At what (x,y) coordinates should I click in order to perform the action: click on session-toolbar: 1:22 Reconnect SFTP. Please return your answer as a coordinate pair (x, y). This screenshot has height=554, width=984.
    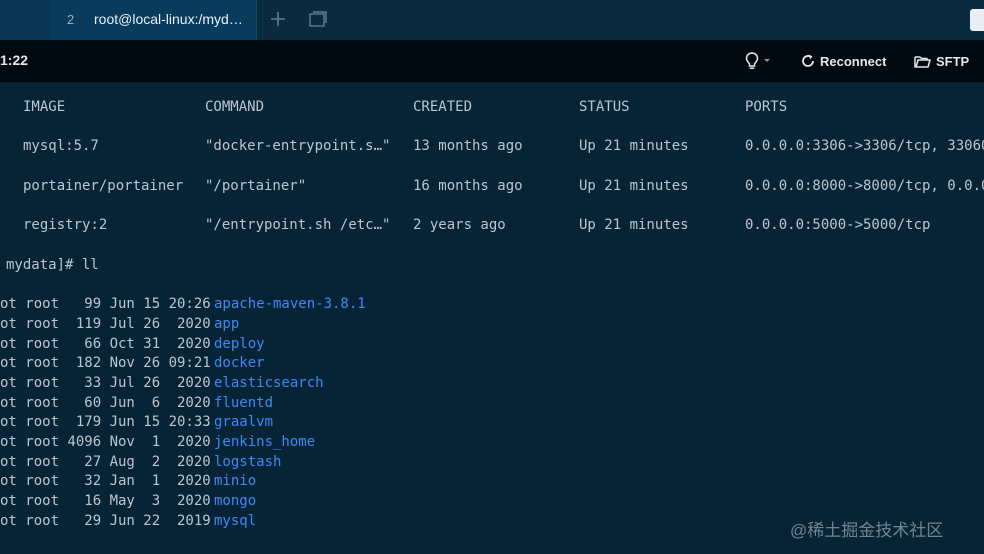
    Looking at the image, I should click on (492, 61).